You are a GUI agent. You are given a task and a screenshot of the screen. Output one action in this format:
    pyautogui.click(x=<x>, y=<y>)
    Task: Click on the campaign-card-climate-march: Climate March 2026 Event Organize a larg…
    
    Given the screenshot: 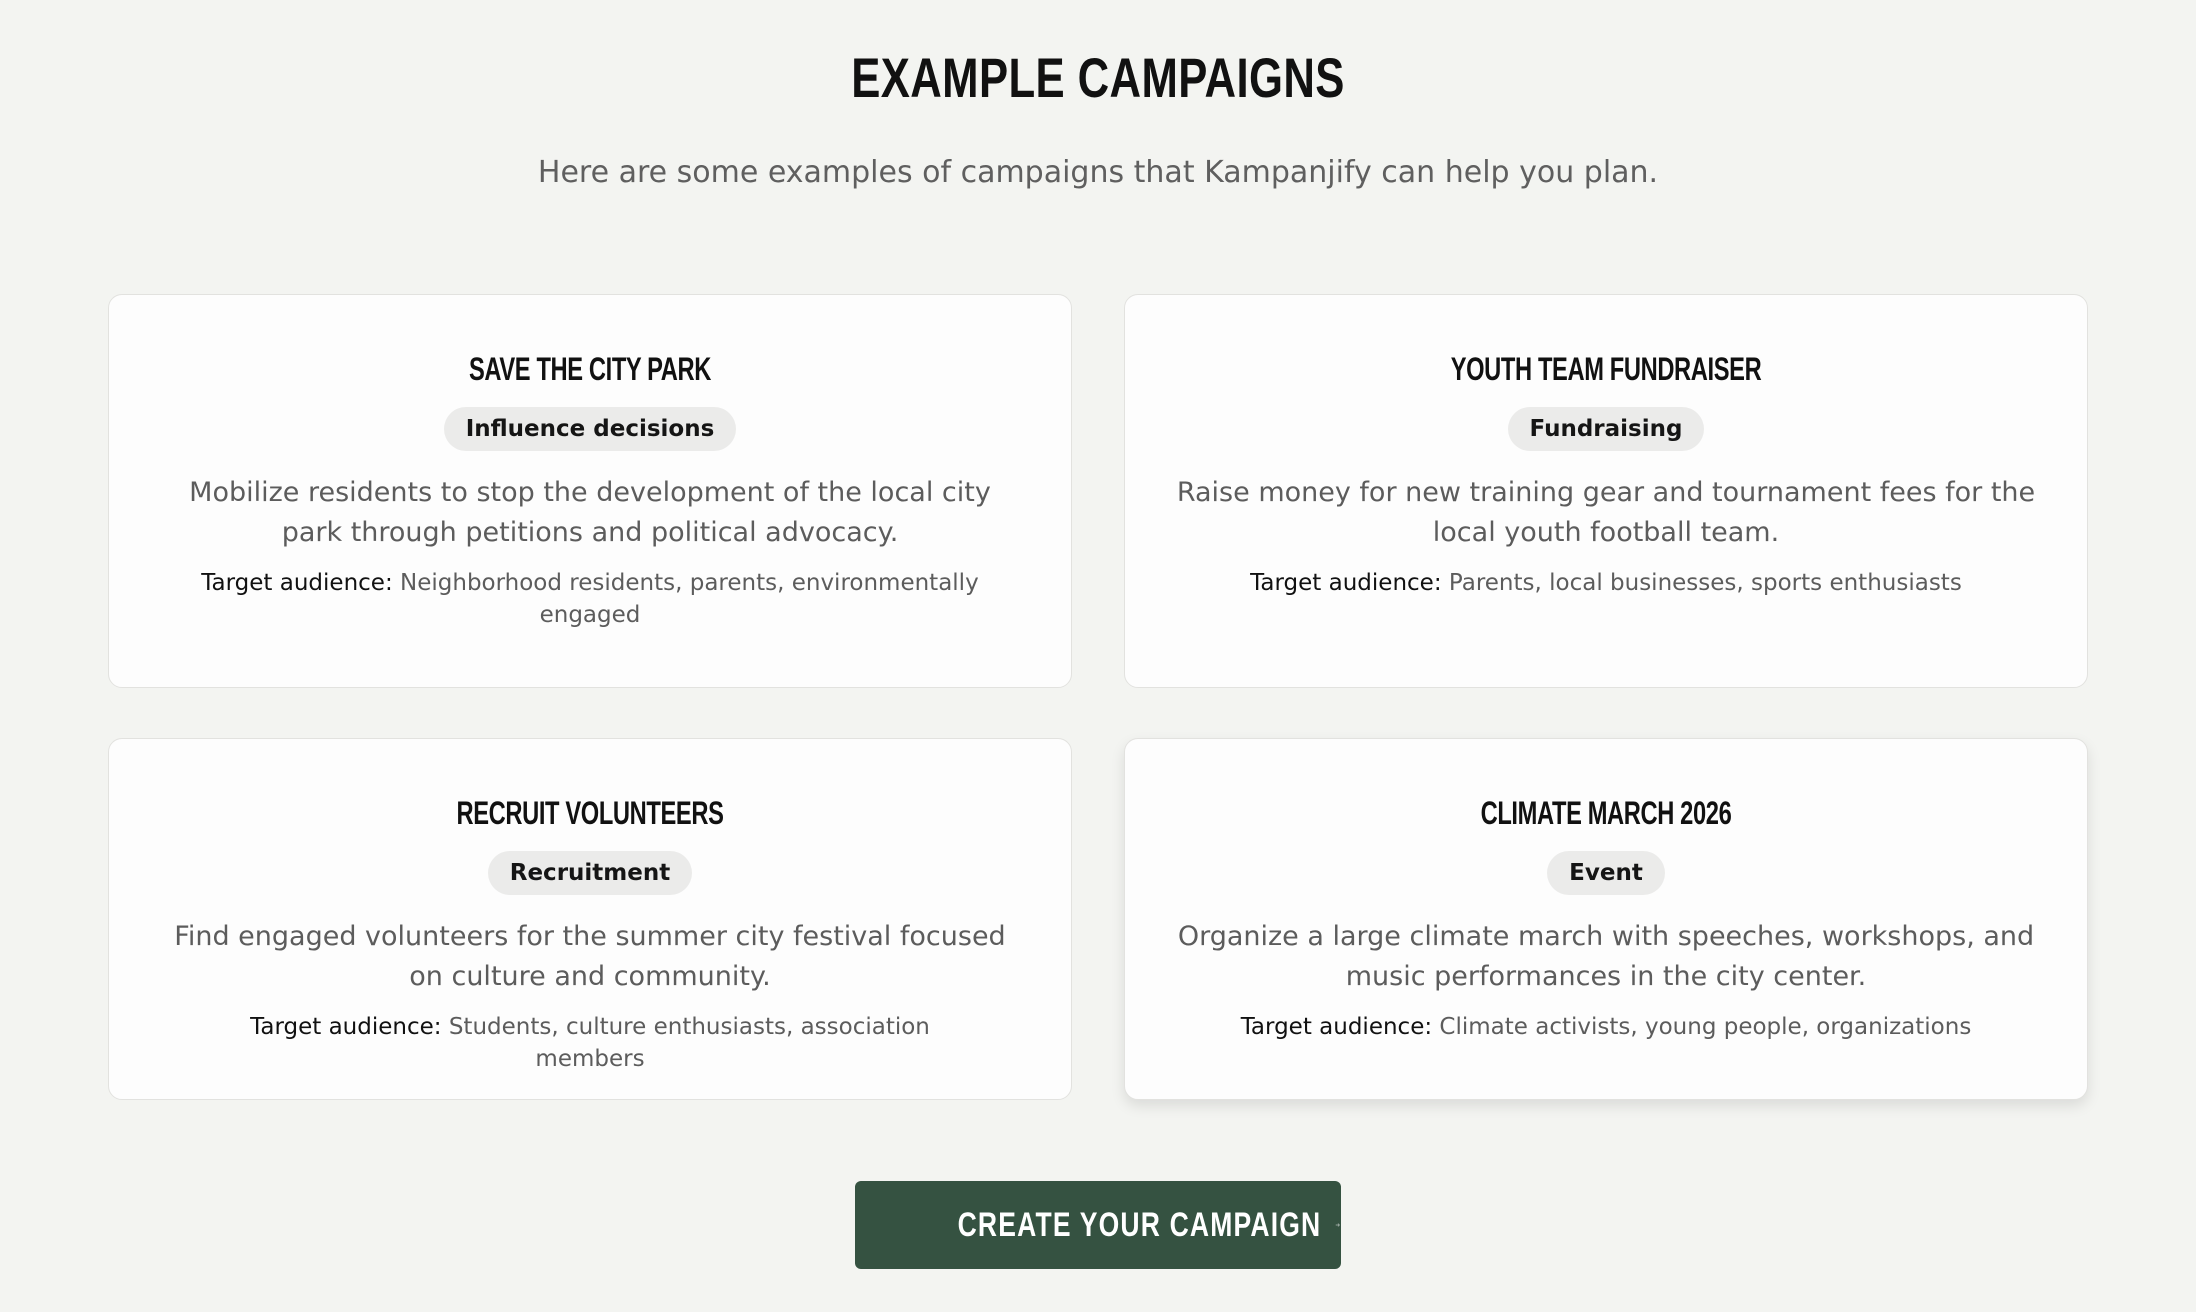 What is the action you would take?
    pyautogui.click(x=1606, y=919)
    